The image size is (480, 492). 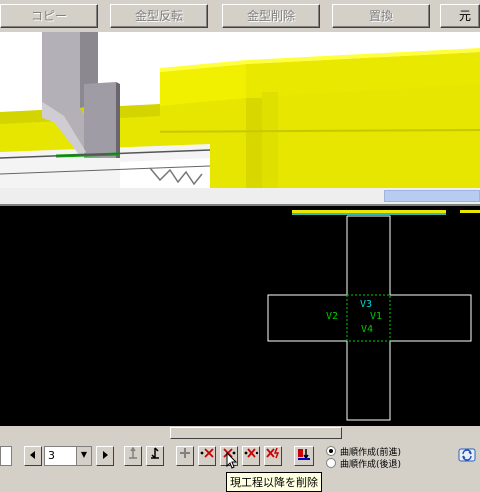 I want to click on bend-label-v1: V1, so click(x=376, y=316).